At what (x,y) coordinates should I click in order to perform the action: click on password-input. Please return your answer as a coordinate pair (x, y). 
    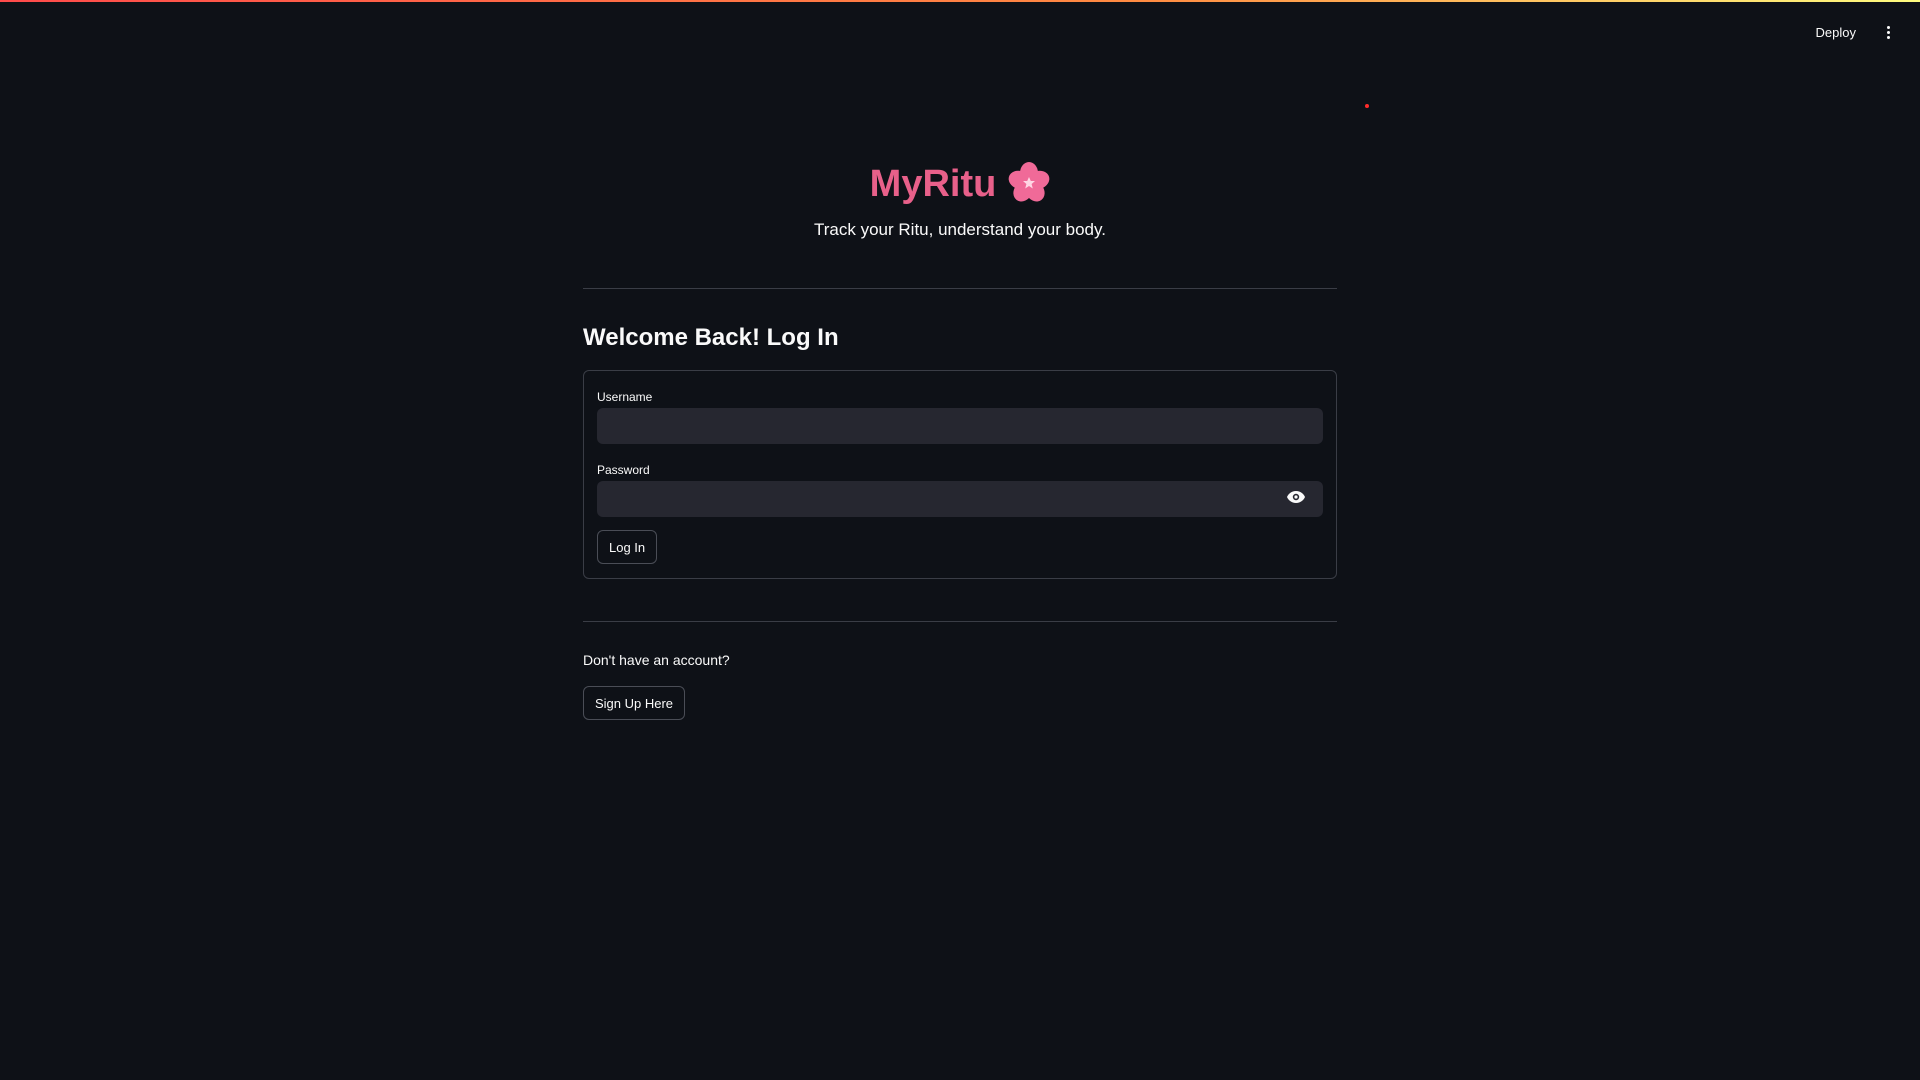
    Looking at the image, I should click on (960, 499).